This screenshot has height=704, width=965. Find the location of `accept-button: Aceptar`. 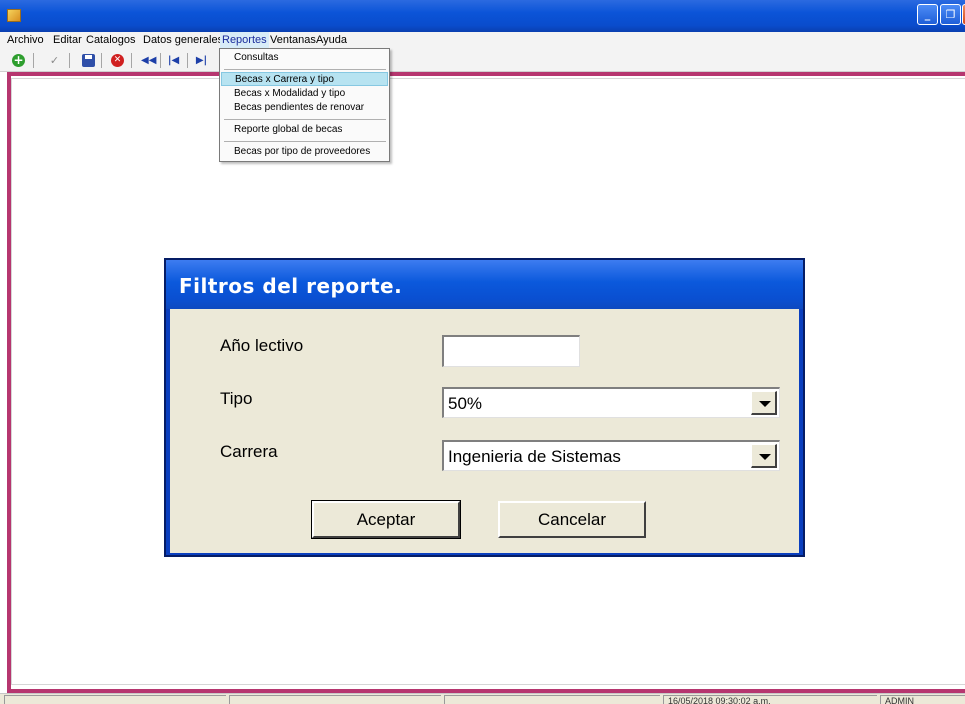

accept-button: Aceptar is located at coordinates (386, 519).